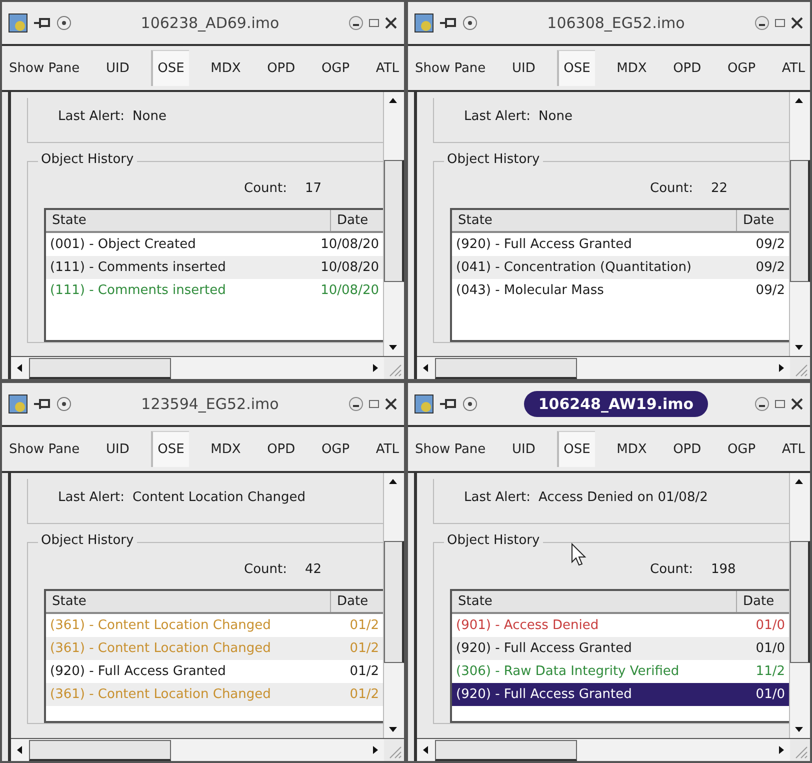 This screenshot has width=812, height=763. What do you see at coordinates (623, 497) in the screenshot?
I see `alert-value: Access Denied on 01/08/2` at bounding box center [623, 497].